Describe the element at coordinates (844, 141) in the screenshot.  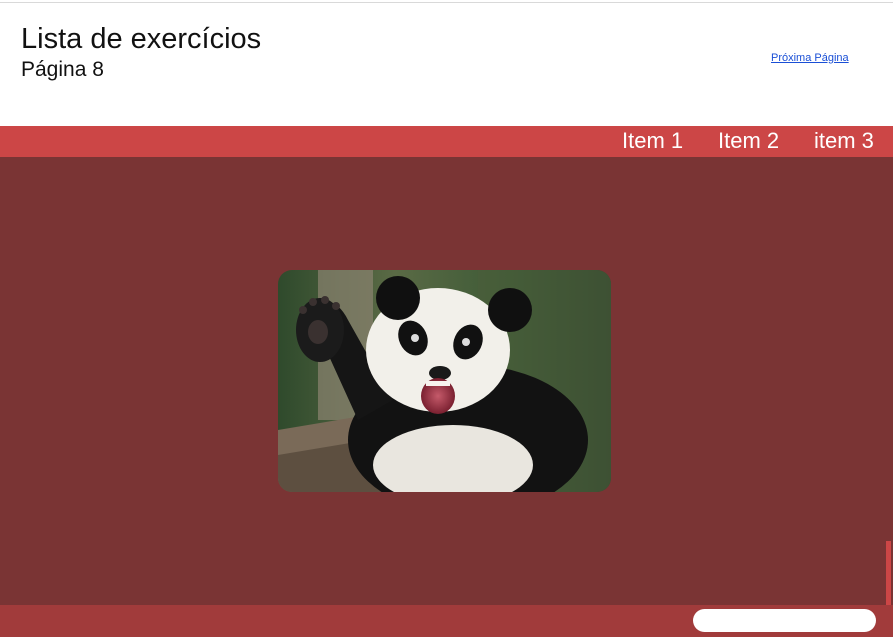
I see `nav-item-3: item 3` at that location.